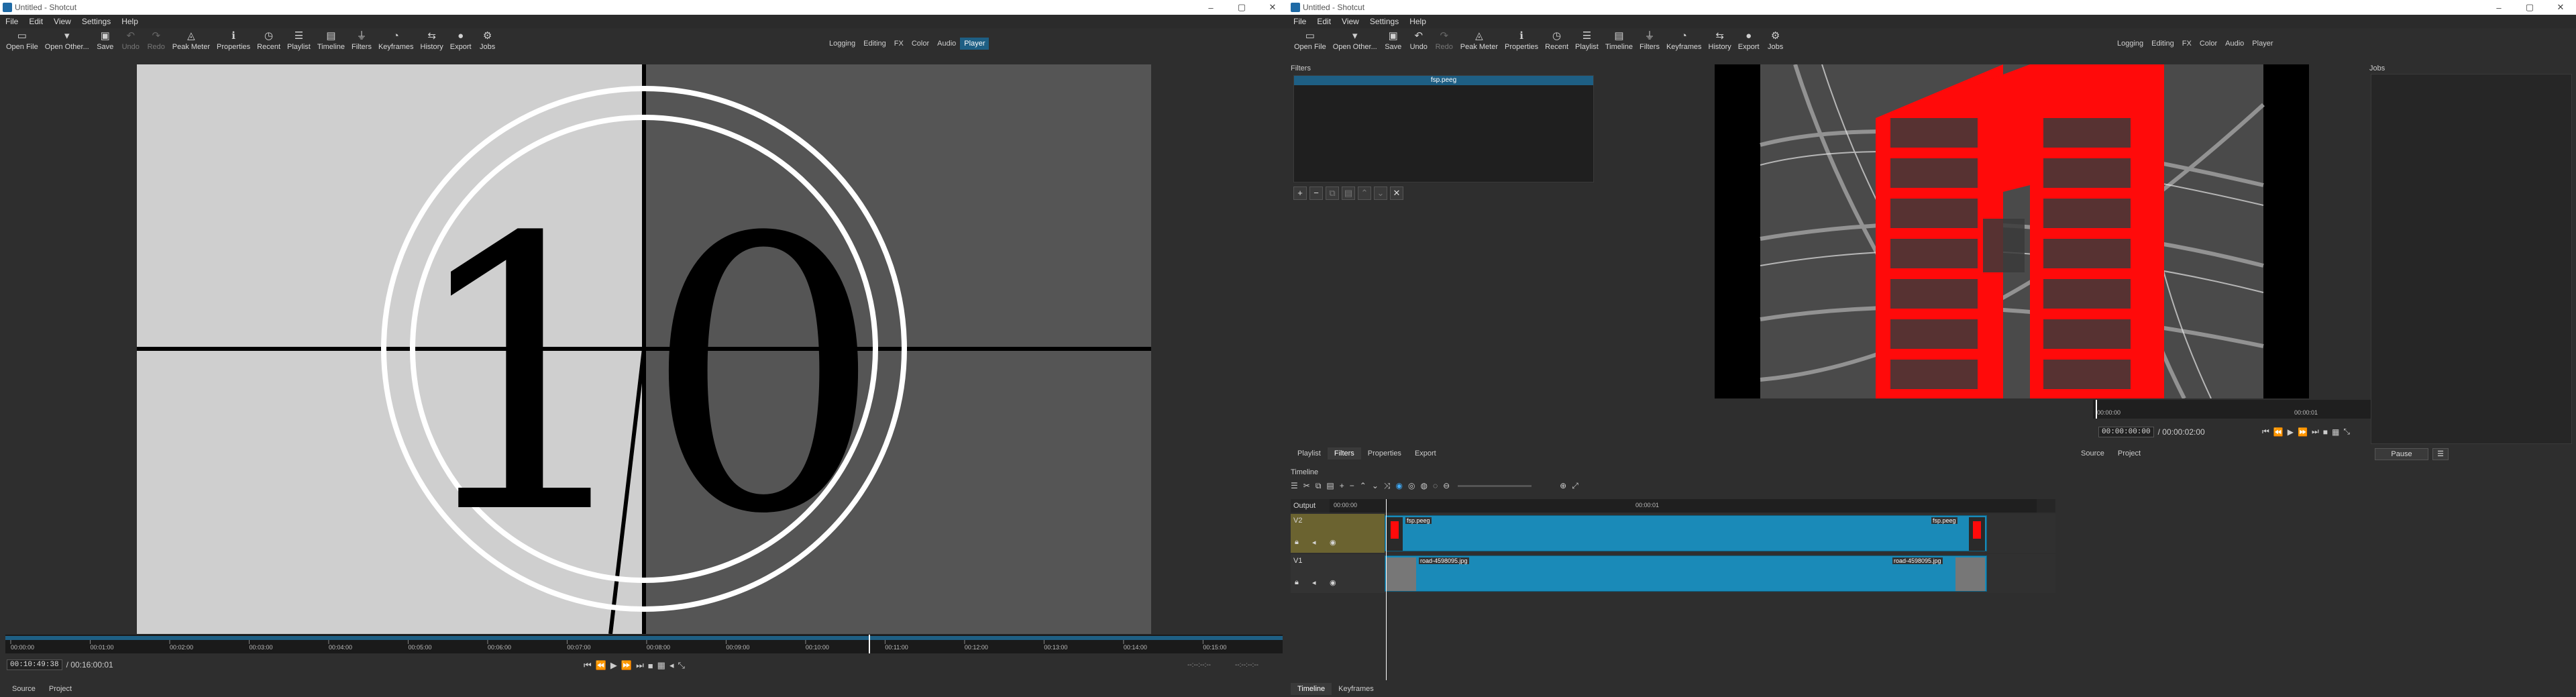 The image size is (2576, 697). What do you see at coordinates (1495, 485) in the screenshot?
I see `zoom-slider` at bounding box center [1495, 485].